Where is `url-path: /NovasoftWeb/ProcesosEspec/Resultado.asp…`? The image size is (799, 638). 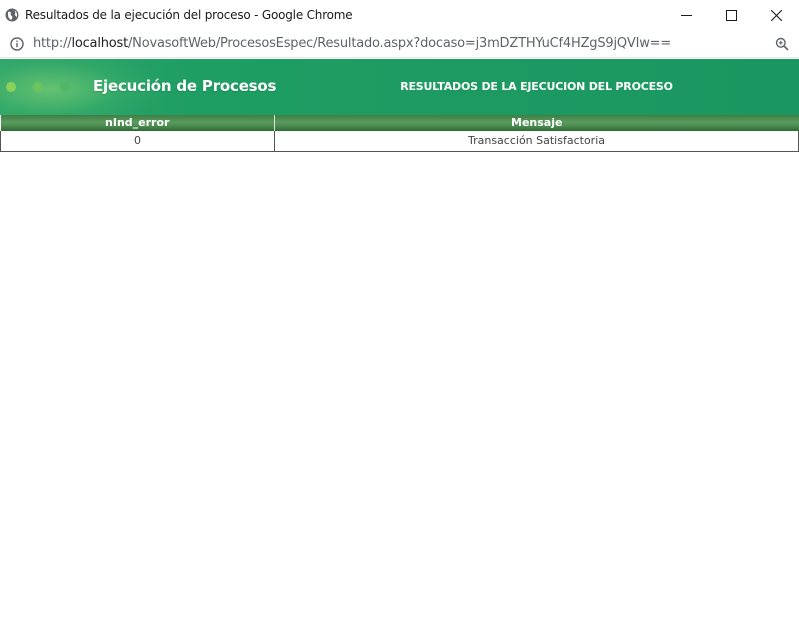
url-path: /NovasoftWeb/ProcesosEspec/Resultado.asp… is located at coordinates (400, 43).